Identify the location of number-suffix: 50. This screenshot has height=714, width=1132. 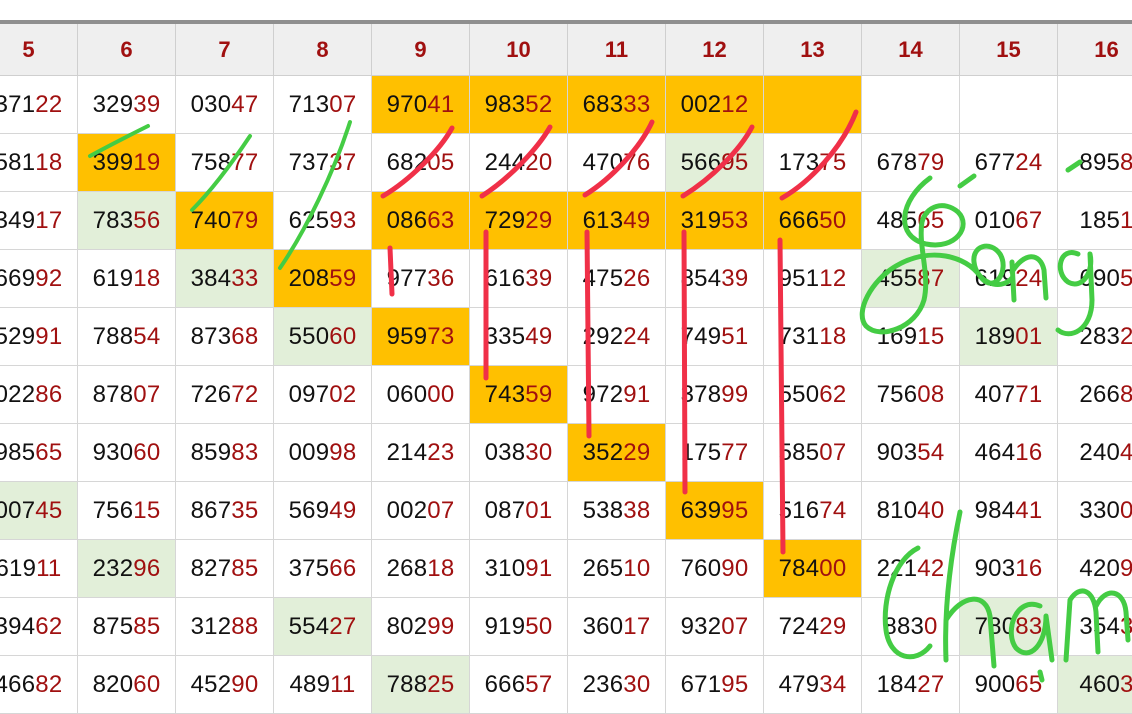
(539, 626).